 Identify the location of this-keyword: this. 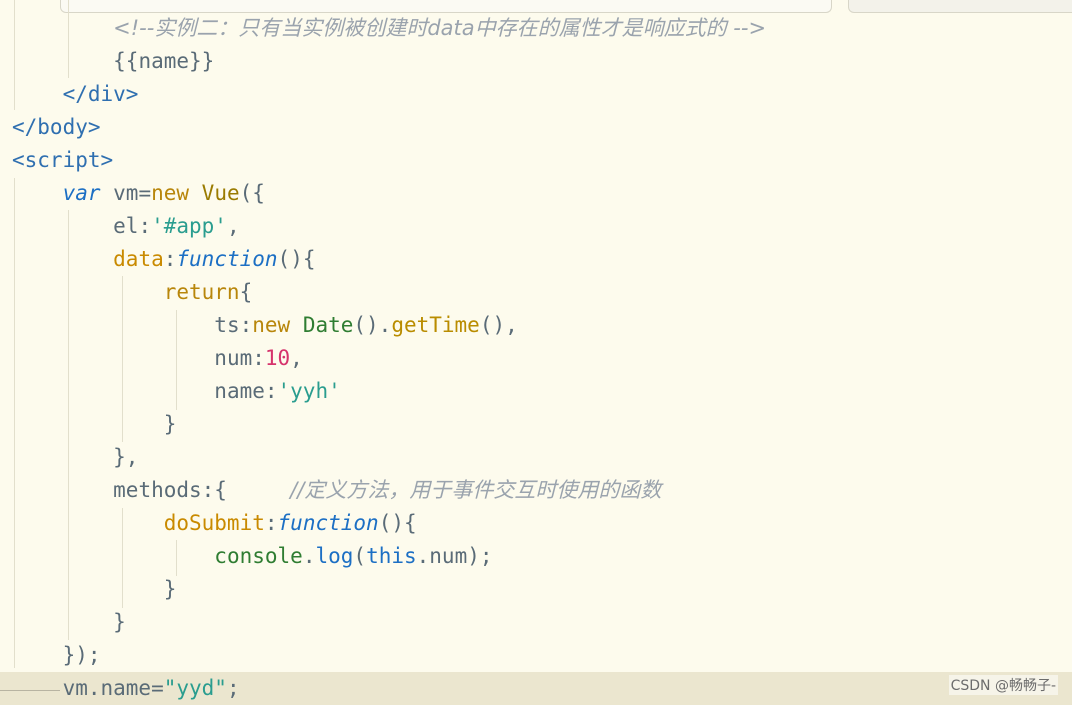
(391, 556).